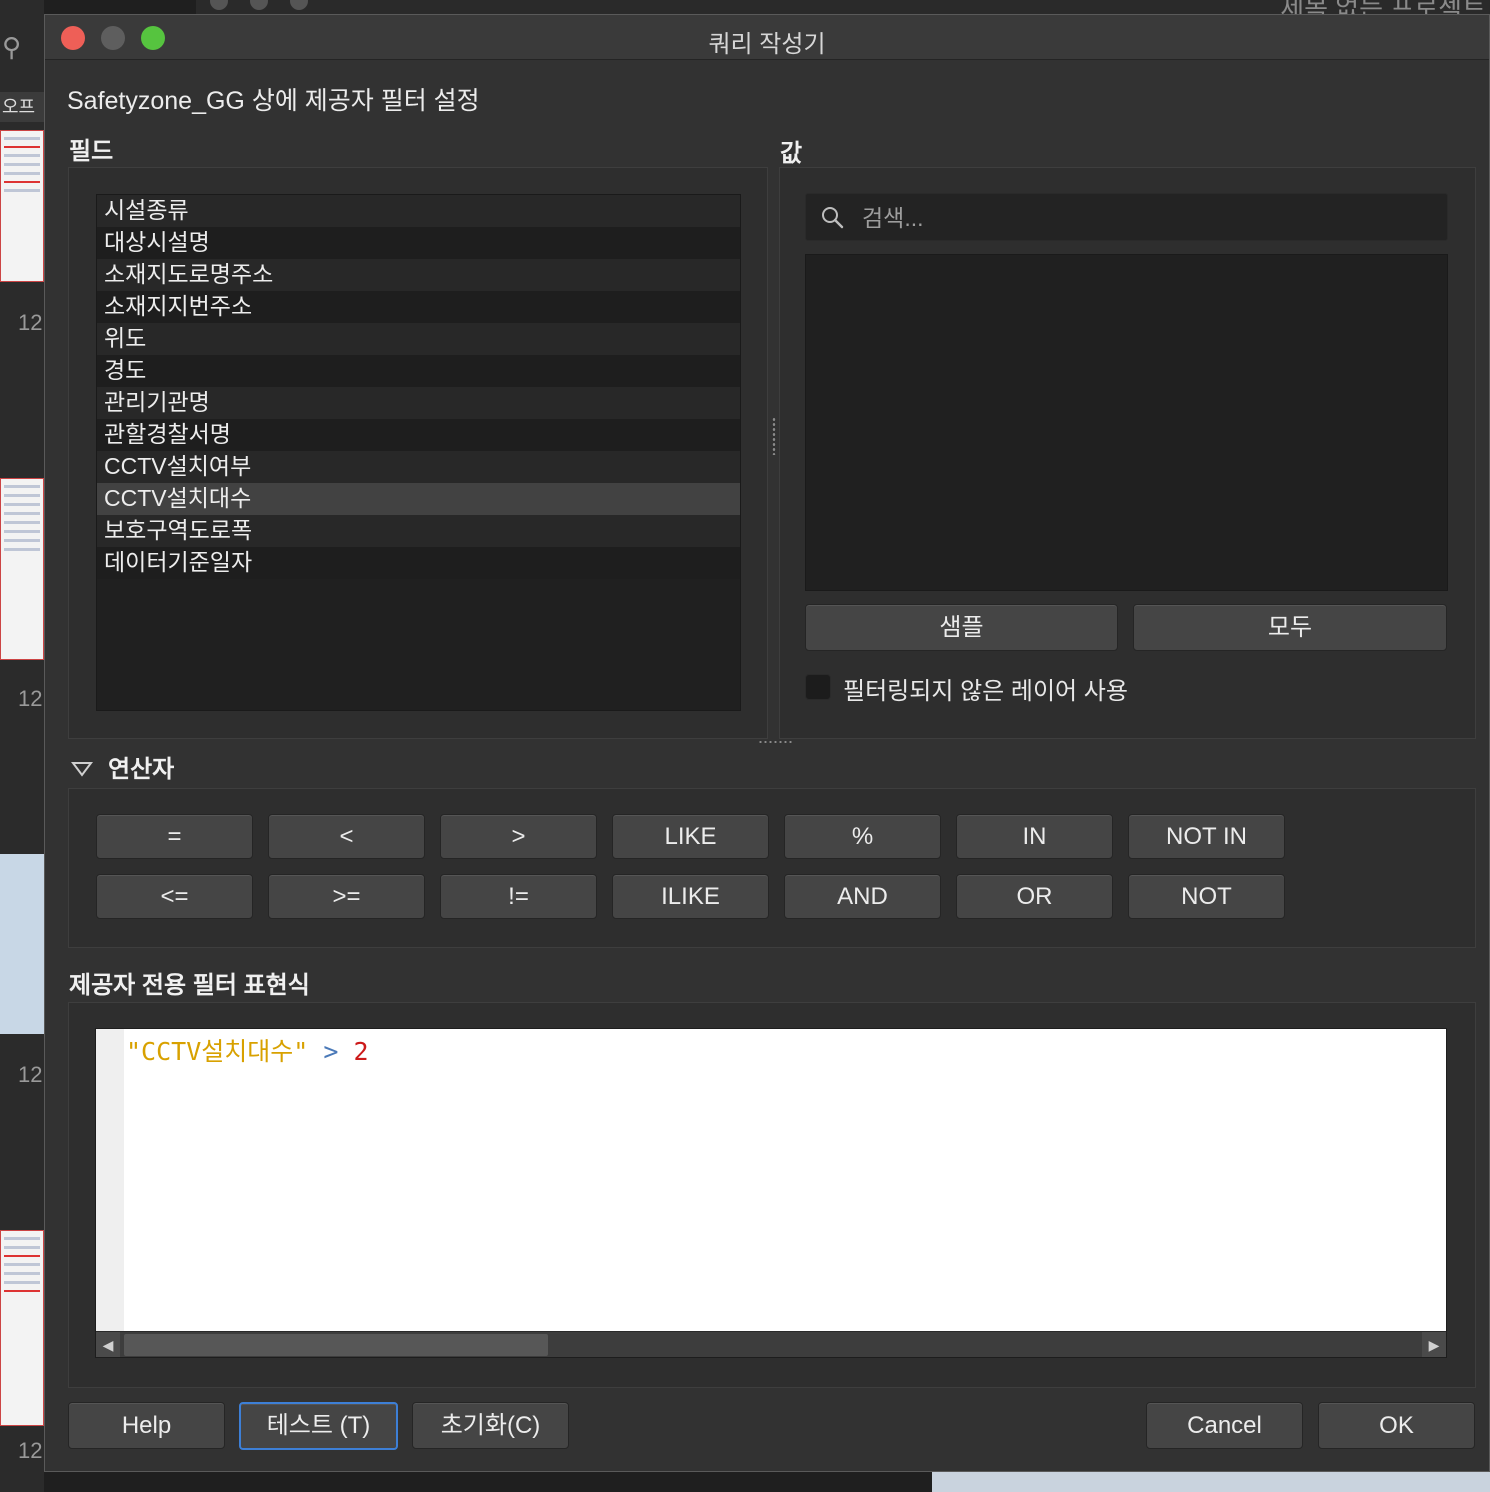 Image resolution: width=1490 pixels, height=1492 pixels. Describe the element at coordinates (1290, 627) in the screenshot. I see `all-values-button: 모두` at that location.